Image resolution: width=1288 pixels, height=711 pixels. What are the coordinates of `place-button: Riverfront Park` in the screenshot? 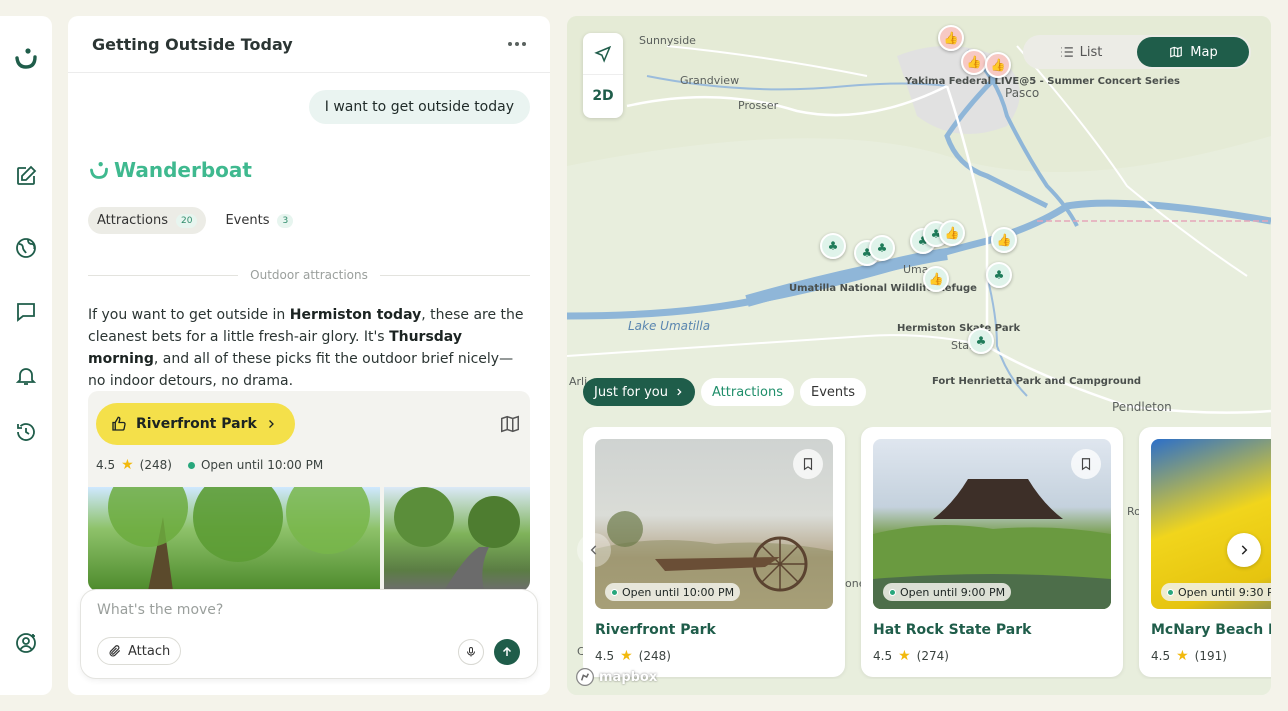 It's located at (195, 424).